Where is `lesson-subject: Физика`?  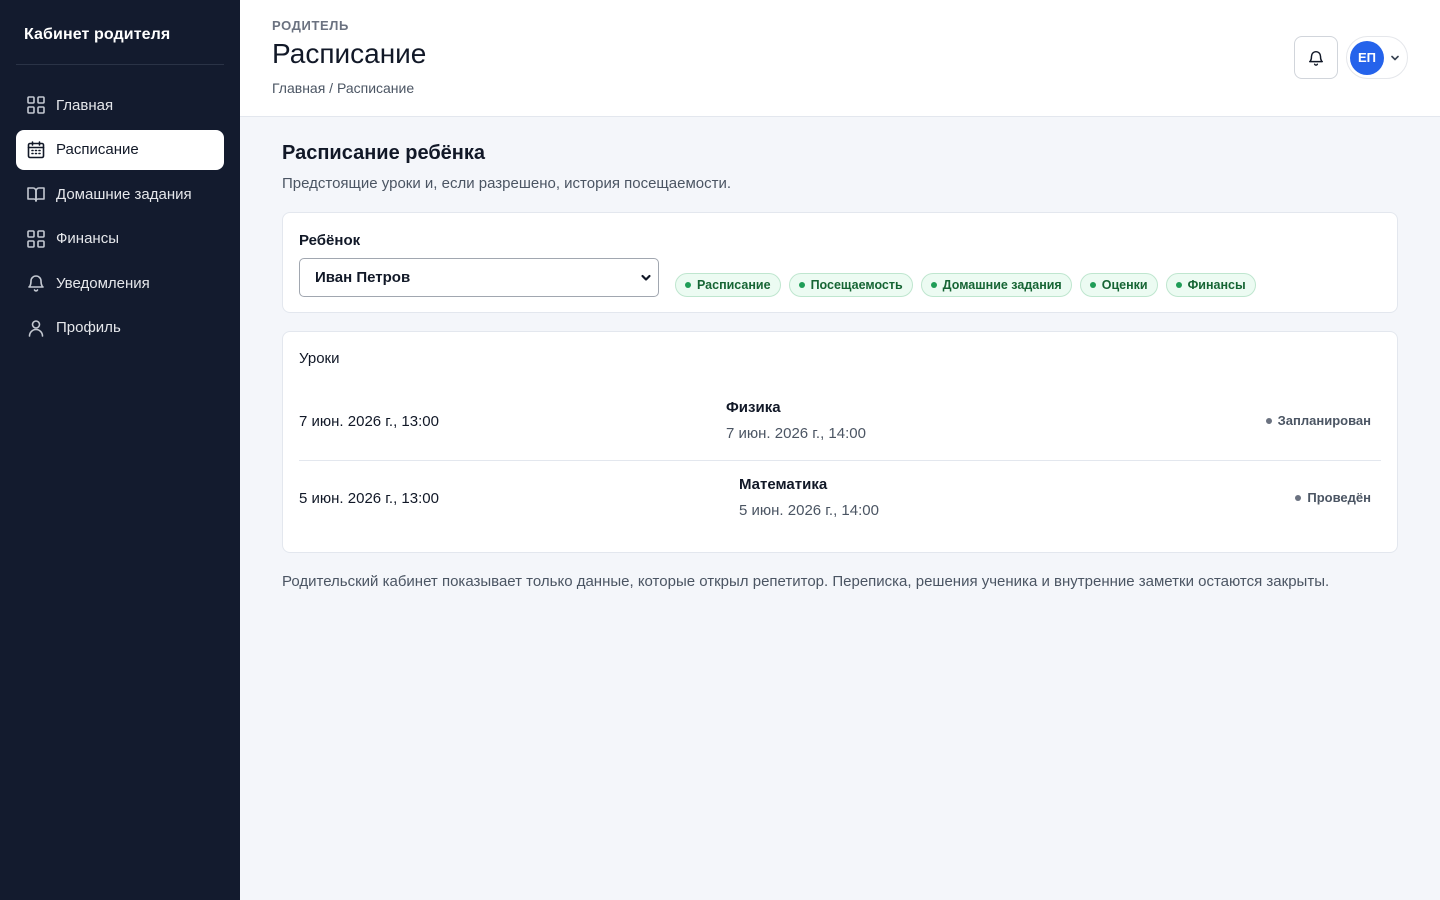
lesson-subject: Физика is located at coordinates (753, 407).